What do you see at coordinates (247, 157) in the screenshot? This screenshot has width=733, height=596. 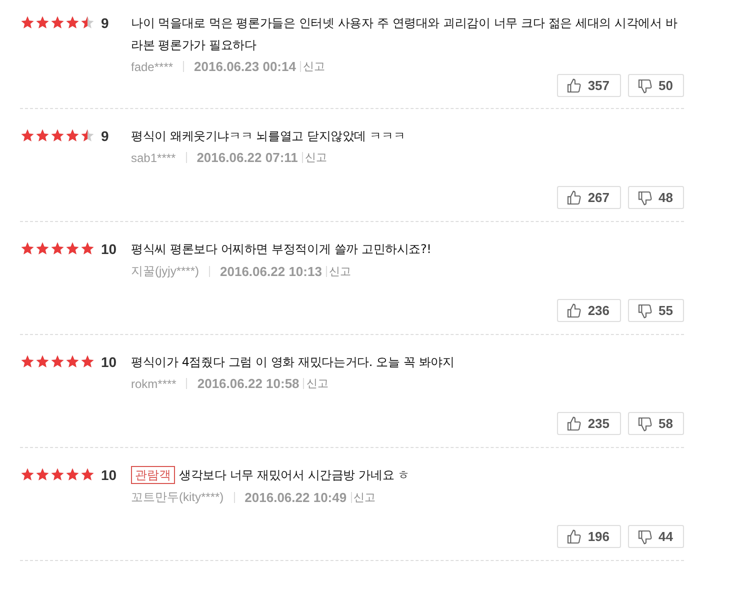 I see `review-date: 2016.06.22 07:11` at bounding box center [247, 157].